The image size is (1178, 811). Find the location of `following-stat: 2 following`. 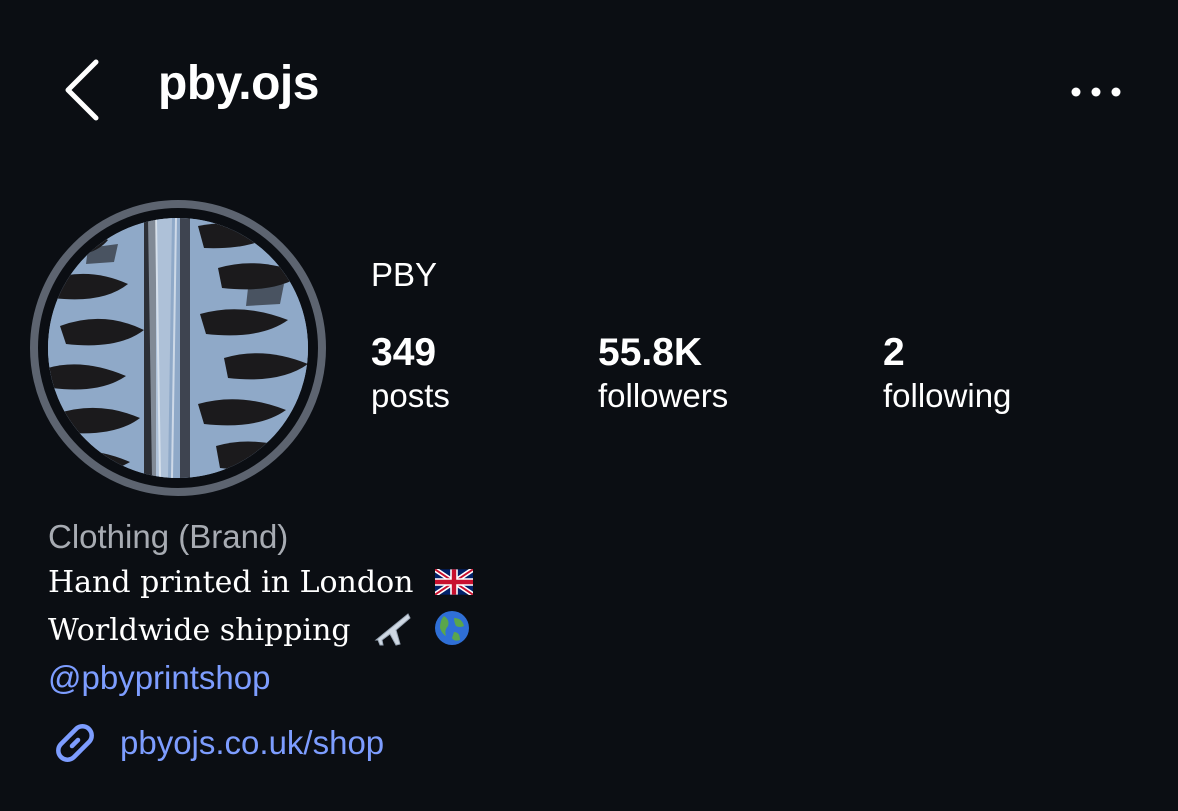

following-stat: 2 following is located at coordinates (947, 375).